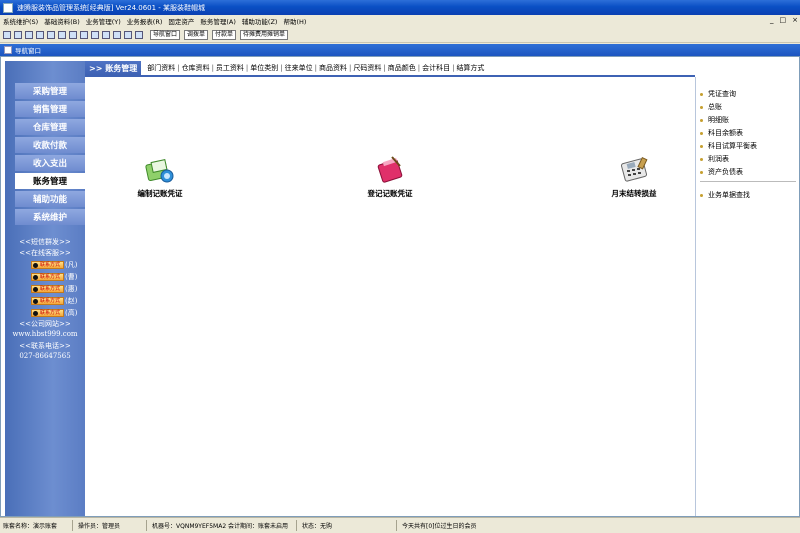  I want to click on title-bar: 速腾服装饰品管理系统[经典版] Ver24.0601 - 某服装鞋帽城, so click(400, 7).